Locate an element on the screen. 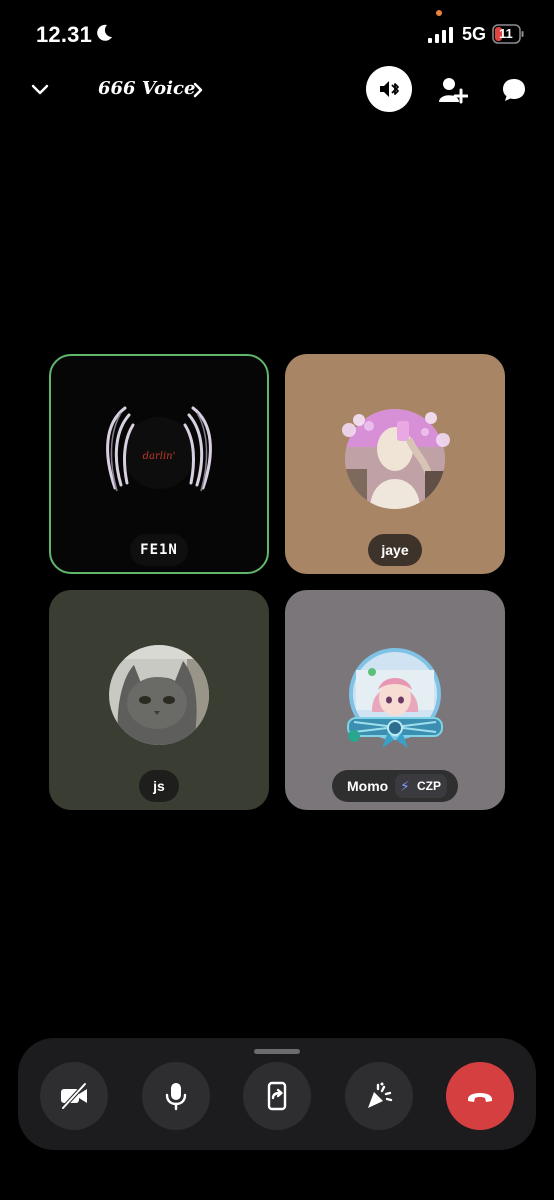  participant-tile: js is located at coordinates (159, 700).